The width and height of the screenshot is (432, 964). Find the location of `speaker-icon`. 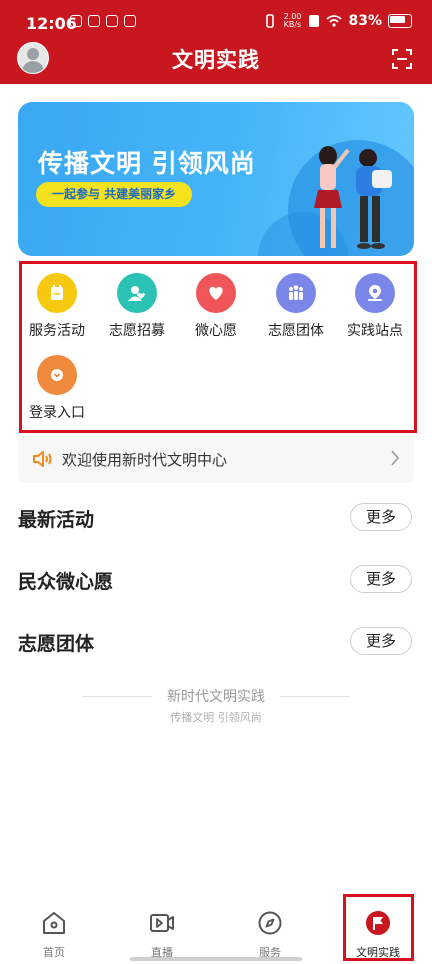

speaker-icon is located at coordinates (42, 459).